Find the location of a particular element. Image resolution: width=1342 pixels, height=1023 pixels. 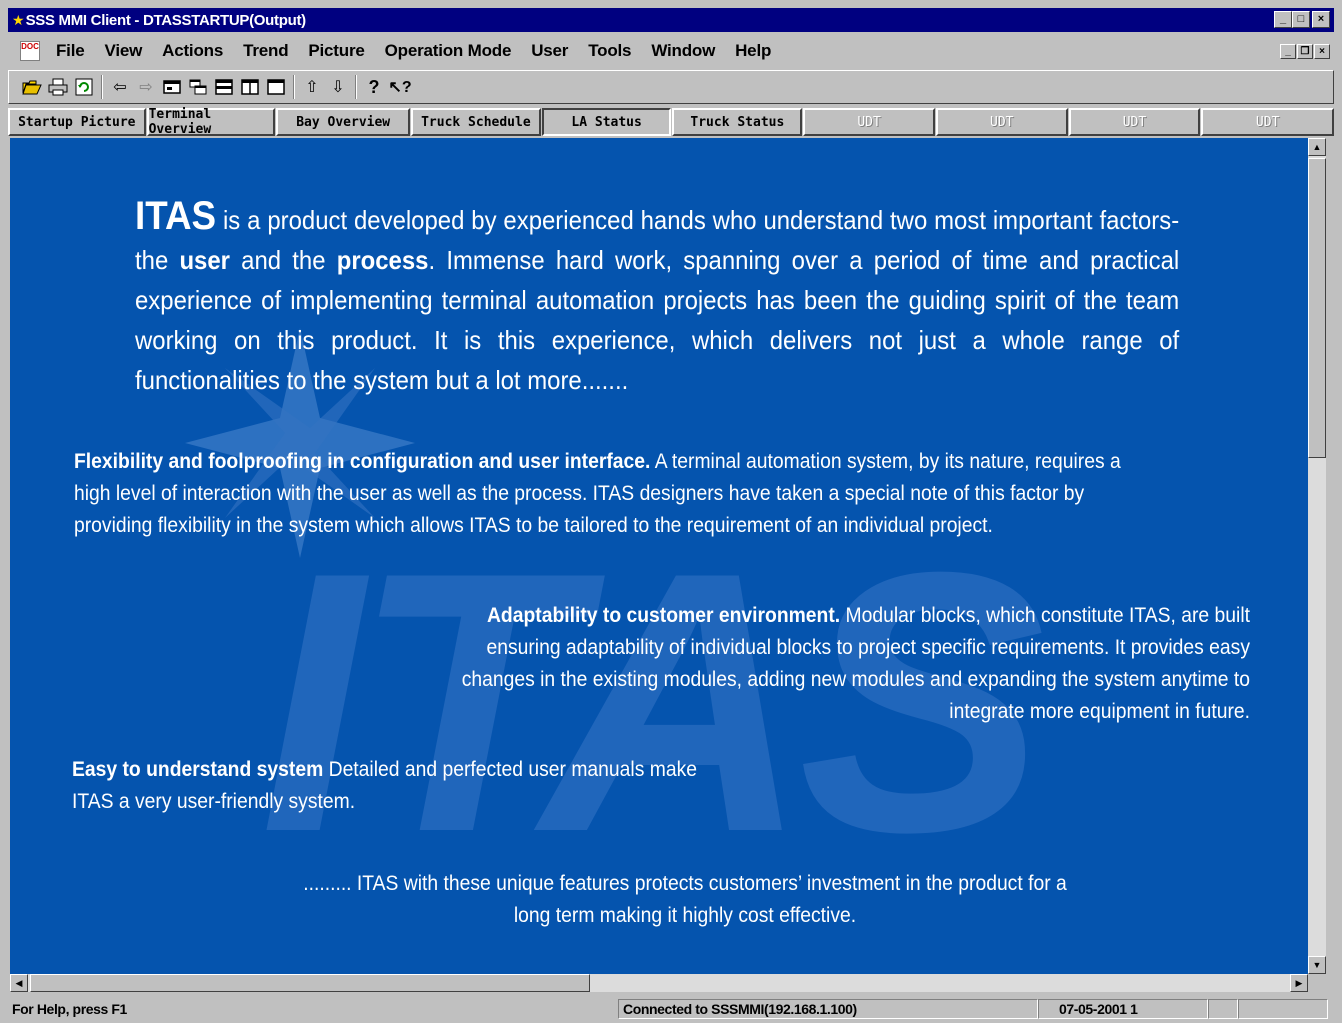

scroll-left-icon: ◀ is located at coordinates (19, 983).